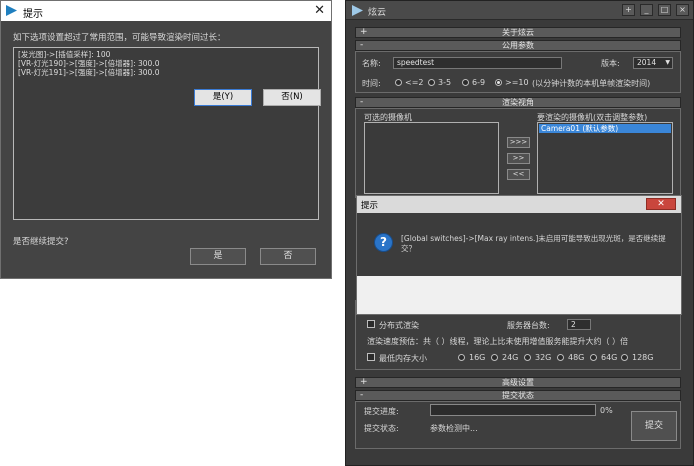 The image size is (694, 466). Describe the element at coordinates (518, 142) in the screenshot. I see `add-all-button: >>>` at that location.